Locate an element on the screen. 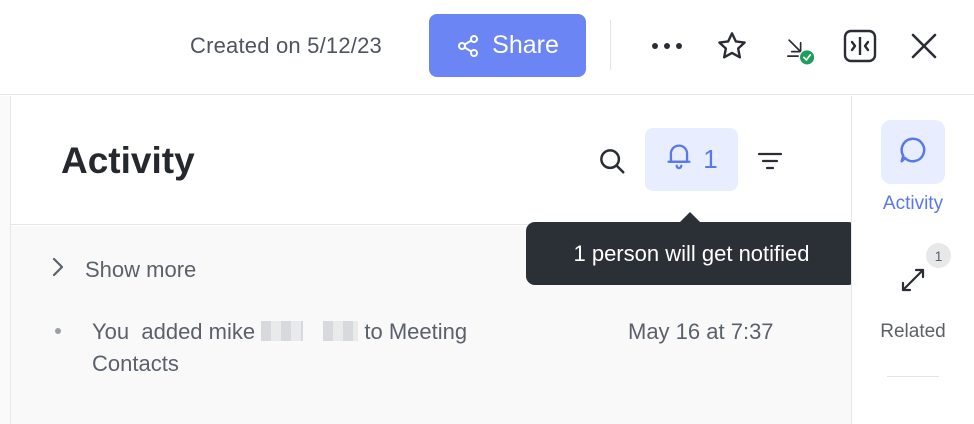  star-icon is located at coordinates (732, 46).